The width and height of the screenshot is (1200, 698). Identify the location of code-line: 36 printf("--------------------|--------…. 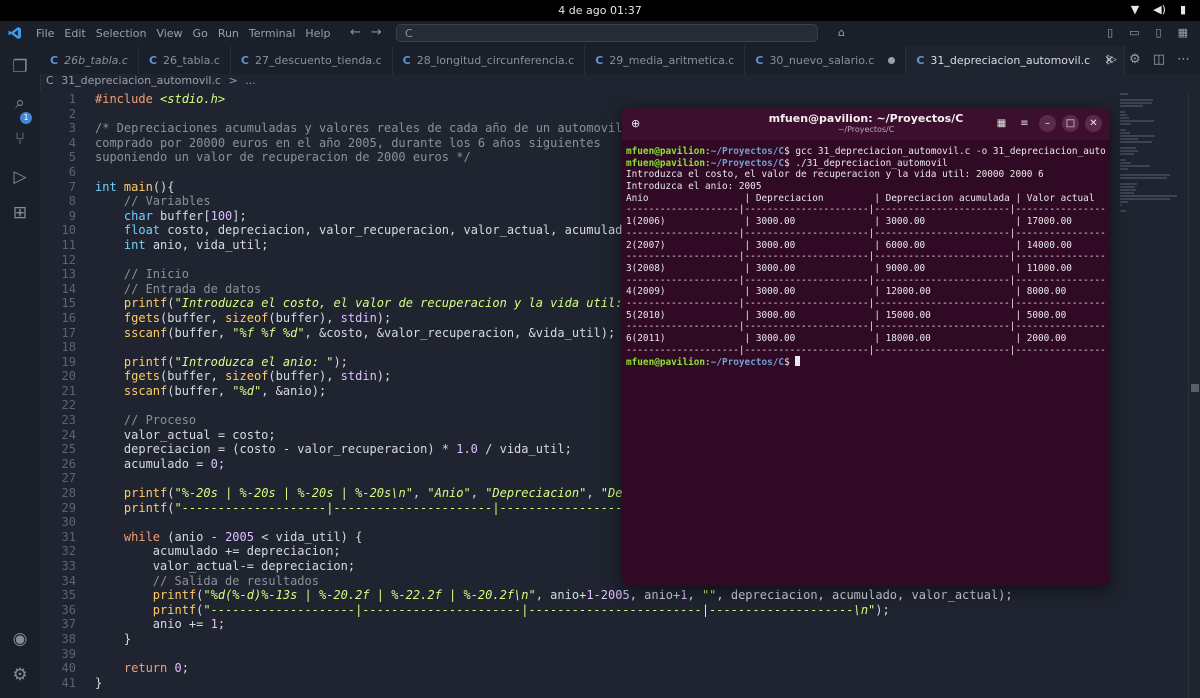
(526, 610).